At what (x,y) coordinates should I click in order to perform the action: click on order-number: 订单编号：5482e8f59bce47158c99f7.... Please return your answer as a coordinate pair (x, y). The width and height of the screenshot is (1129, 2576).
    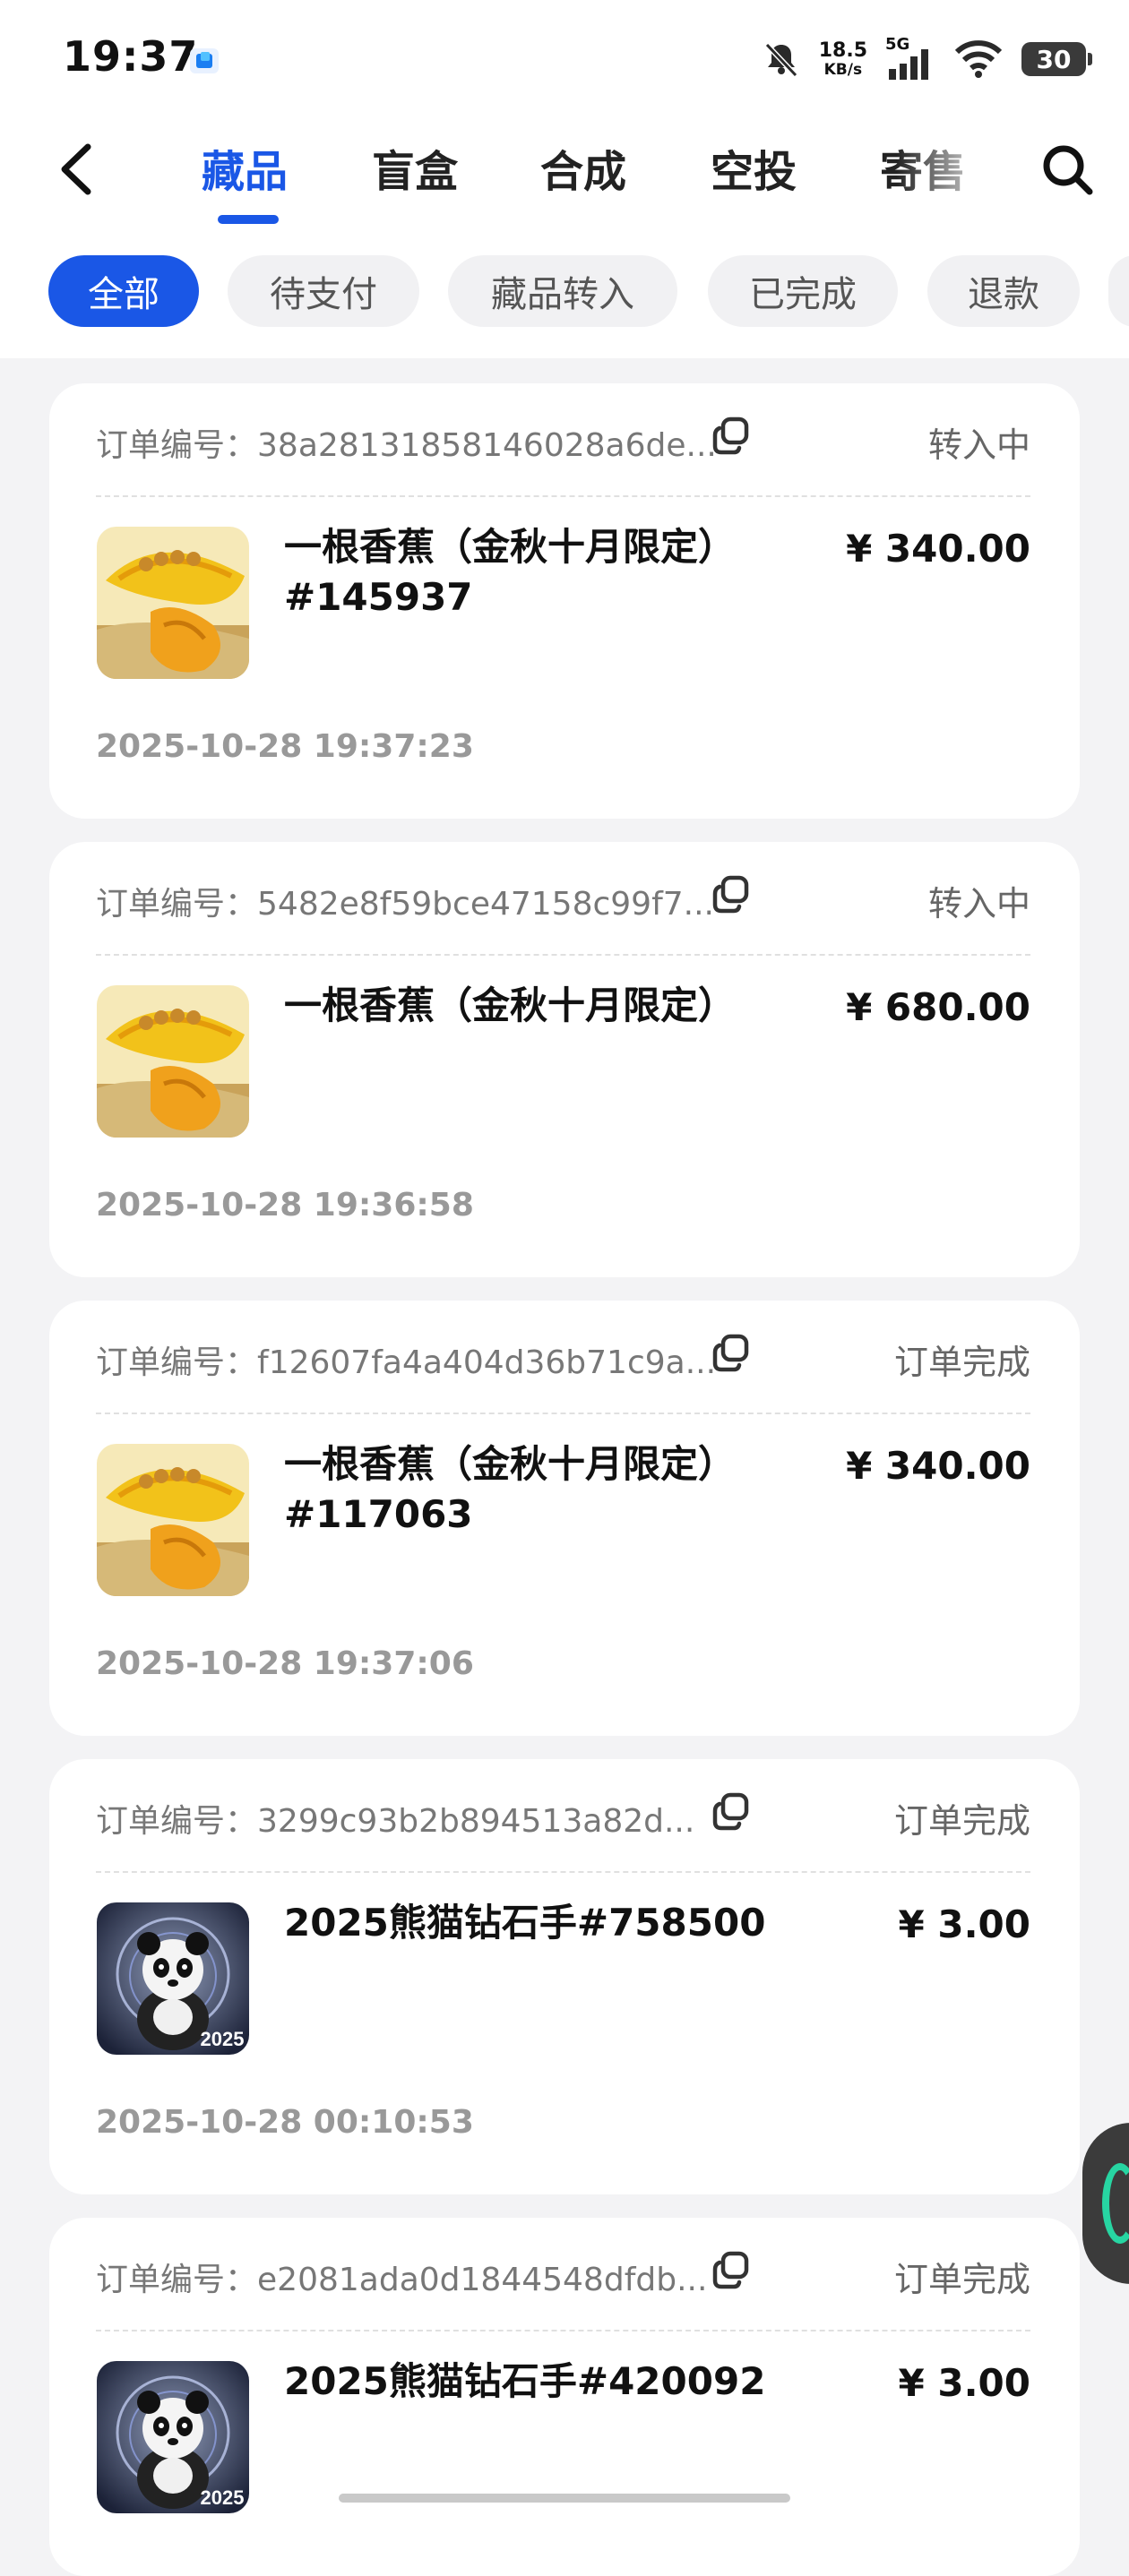
    Looking at the image, I should click on (405, 904).